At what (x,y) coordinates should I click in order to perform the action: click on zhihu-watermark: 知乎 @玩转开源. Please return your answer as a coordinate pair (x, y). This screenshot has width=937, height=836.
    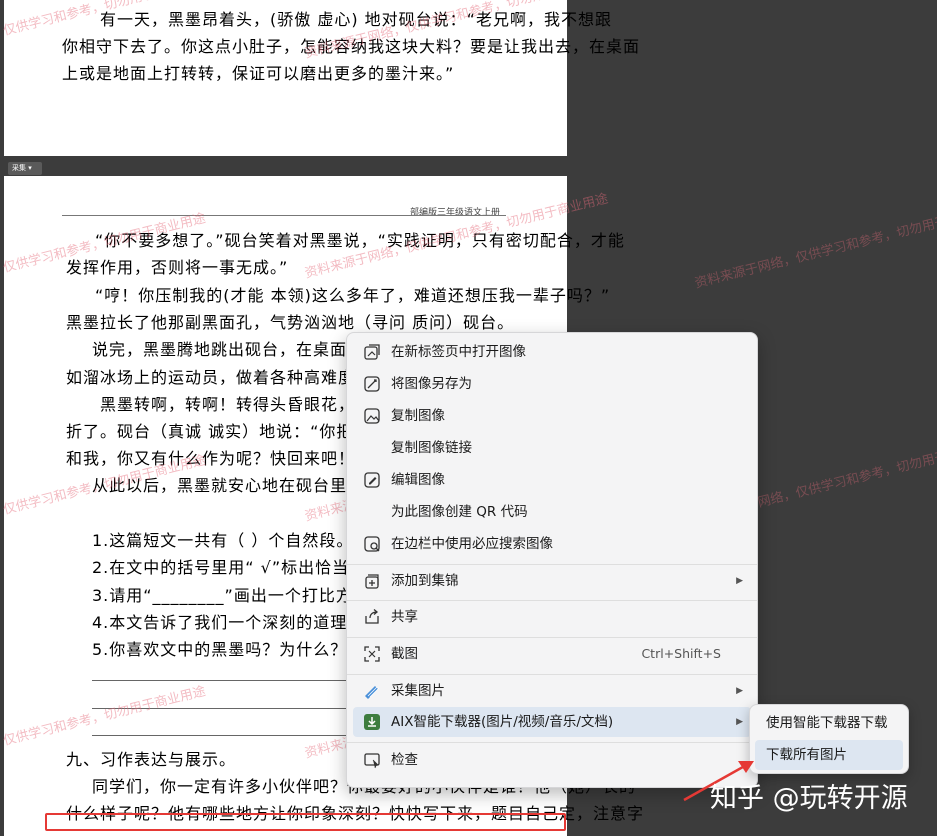
    Looking at the image, I should click on (809, 798).